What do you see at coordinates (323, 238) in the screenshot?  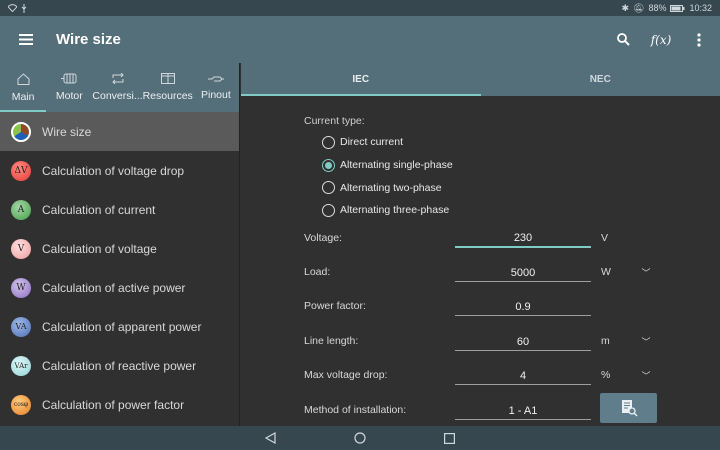 I see `voltage-label: Voltage:` at bounding box center [323, 238].